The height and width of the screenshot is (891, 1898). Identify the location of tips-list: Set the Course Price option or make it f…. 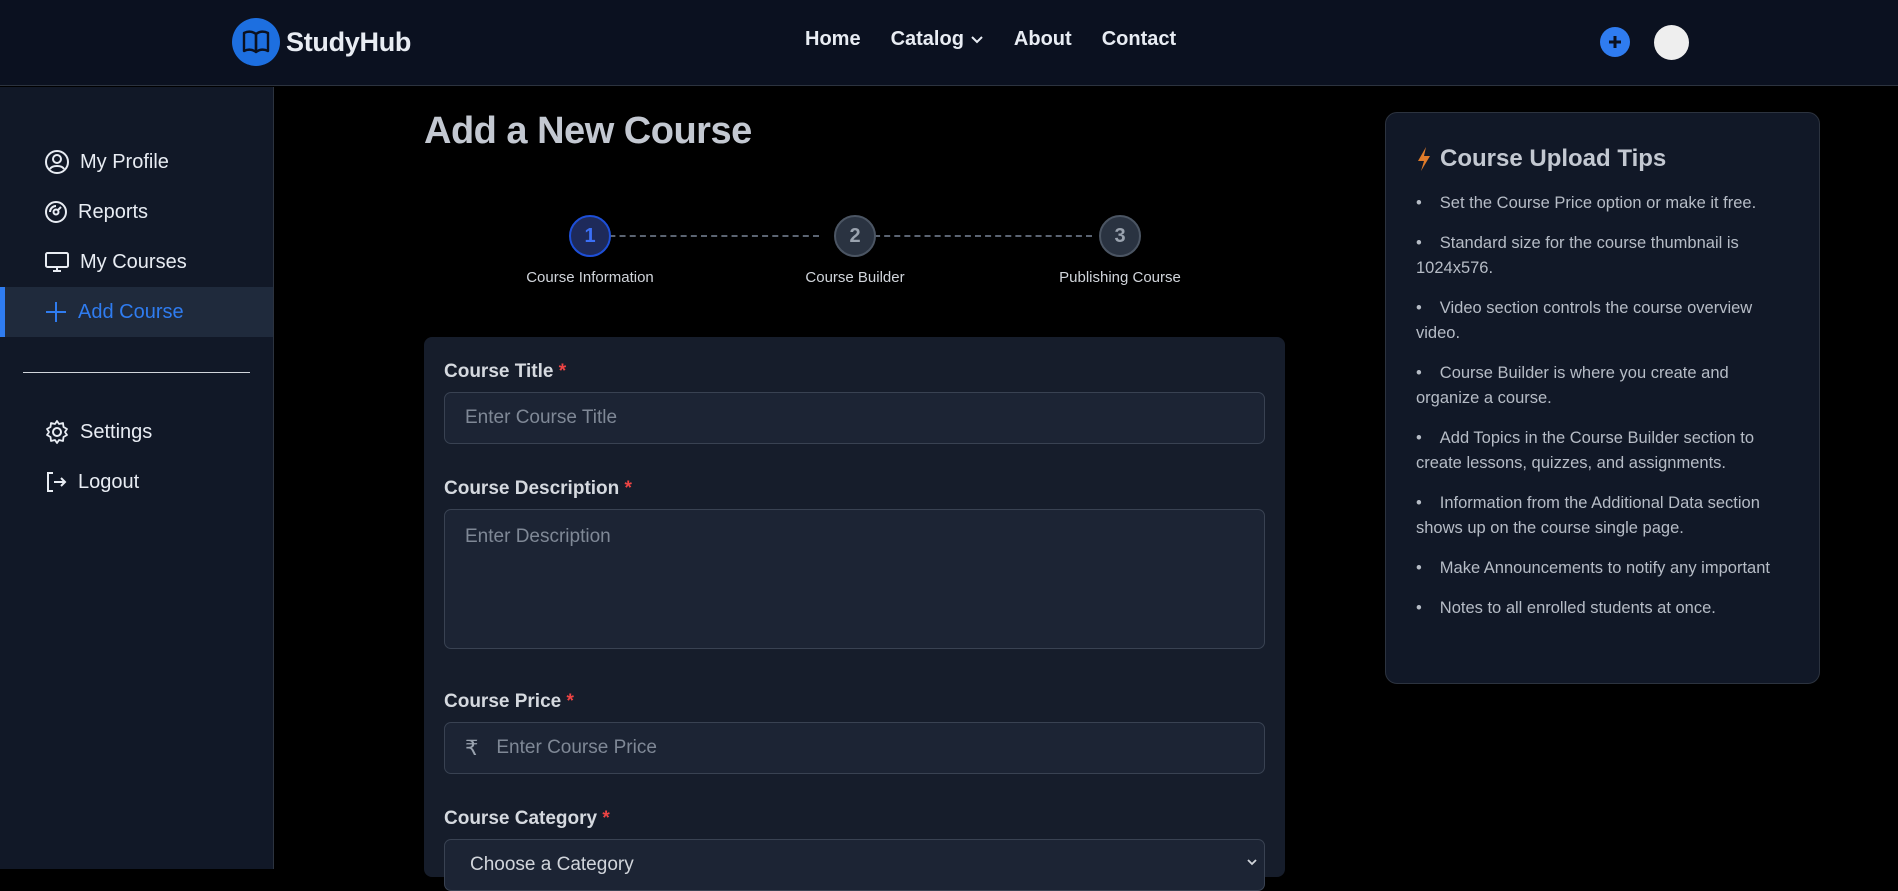
(1602, 406).